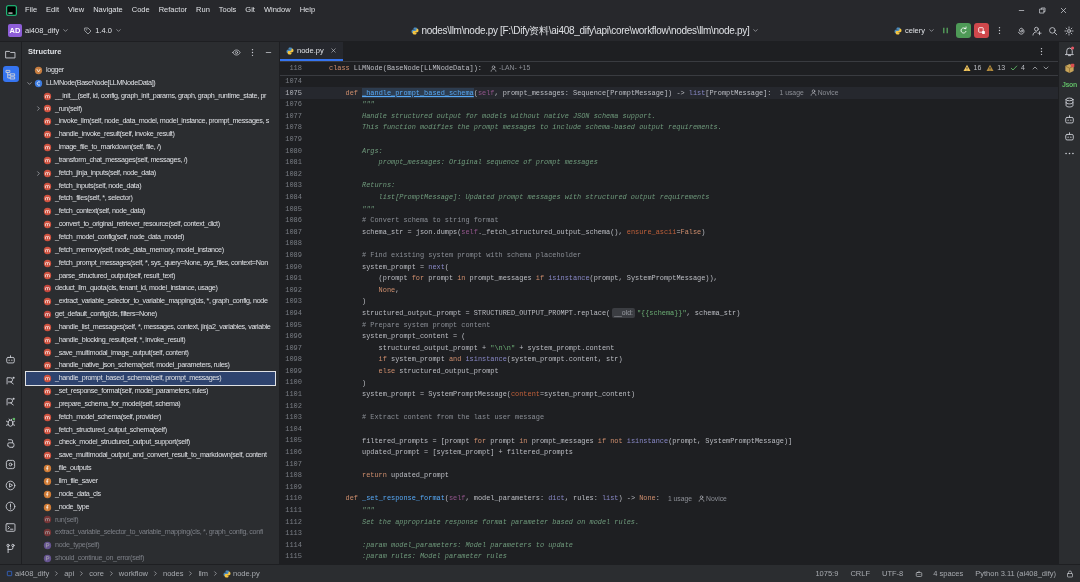  I want to click on chevron-down-icon, so click(29, 83).